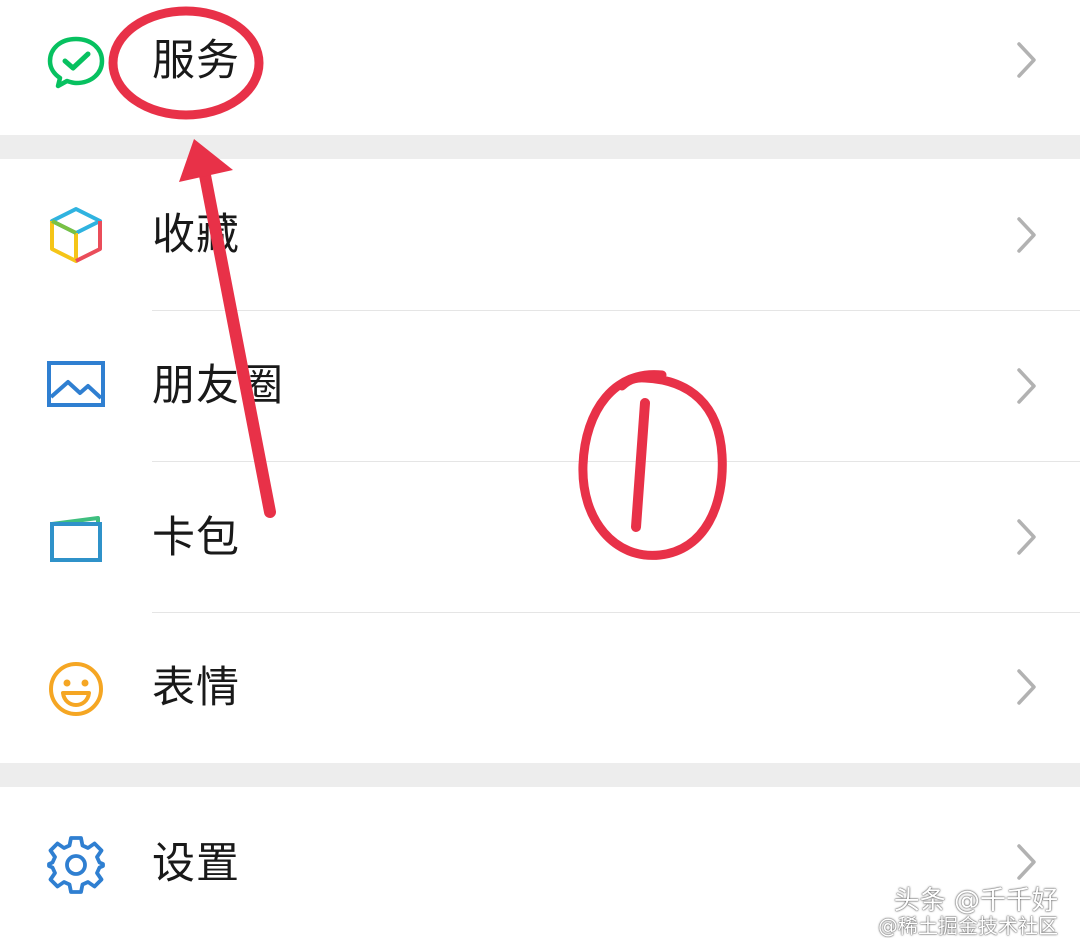  What do you see at coordinates (76, 689) in the screenshot?
I see `smiley-icon` at bounding box center [76, 689].